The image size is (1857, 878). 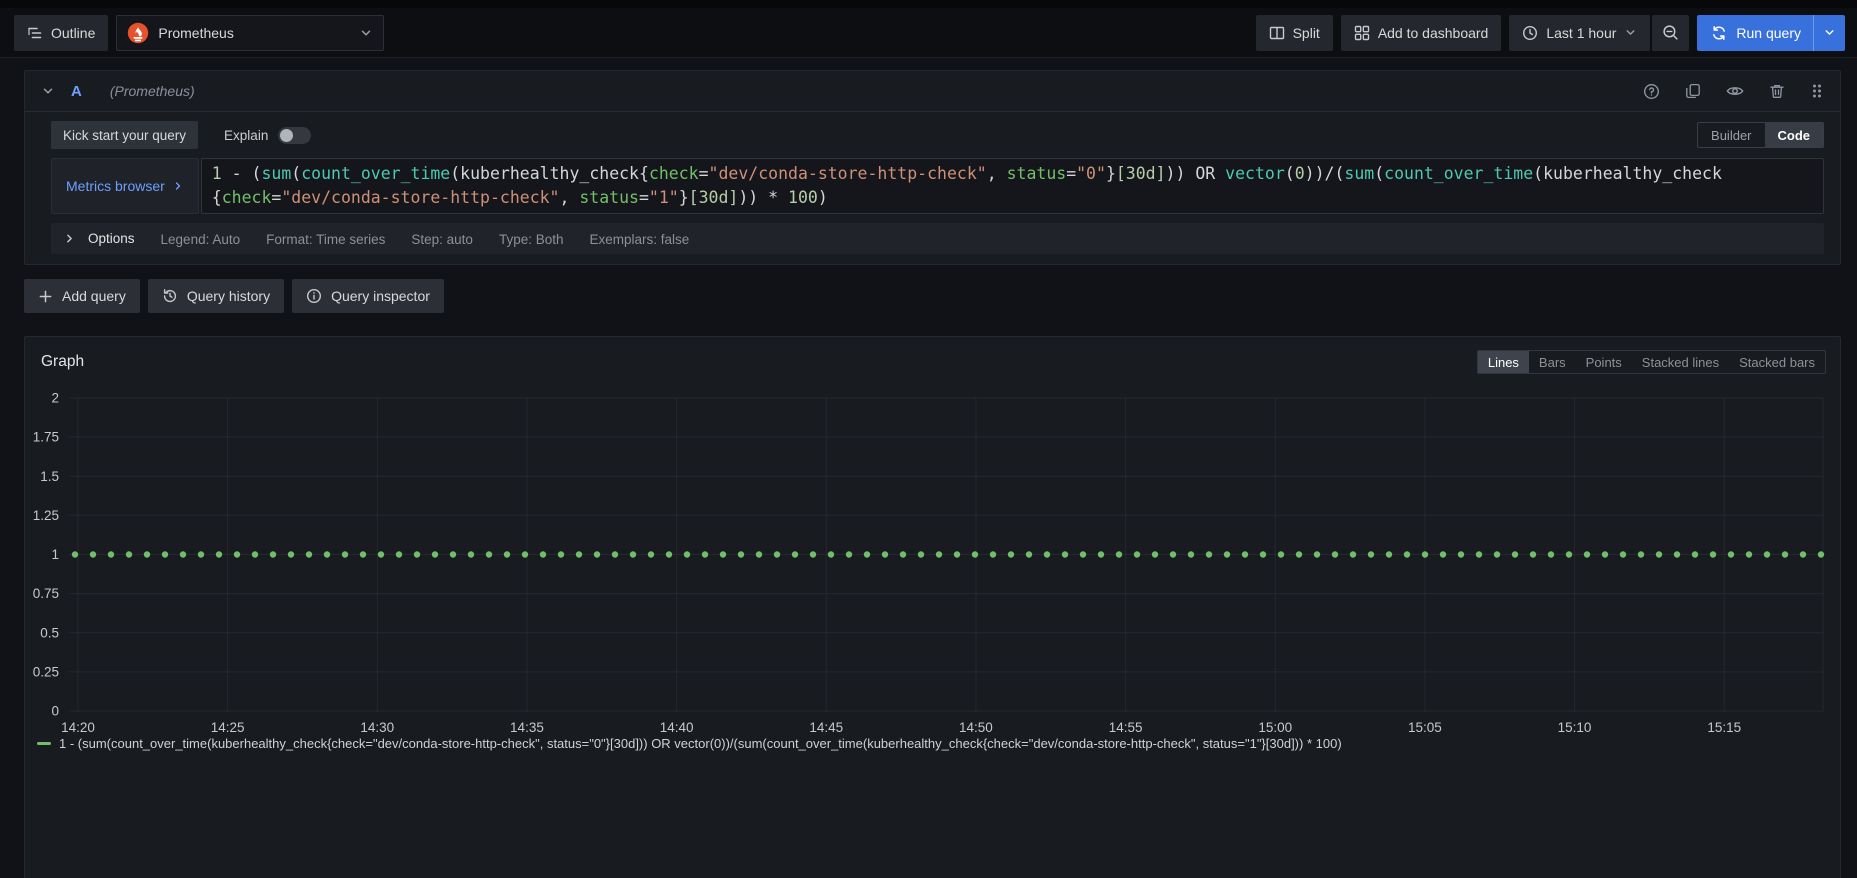 I want to click on query-inspector-button: Query inspector, so click(x=368, y=296).